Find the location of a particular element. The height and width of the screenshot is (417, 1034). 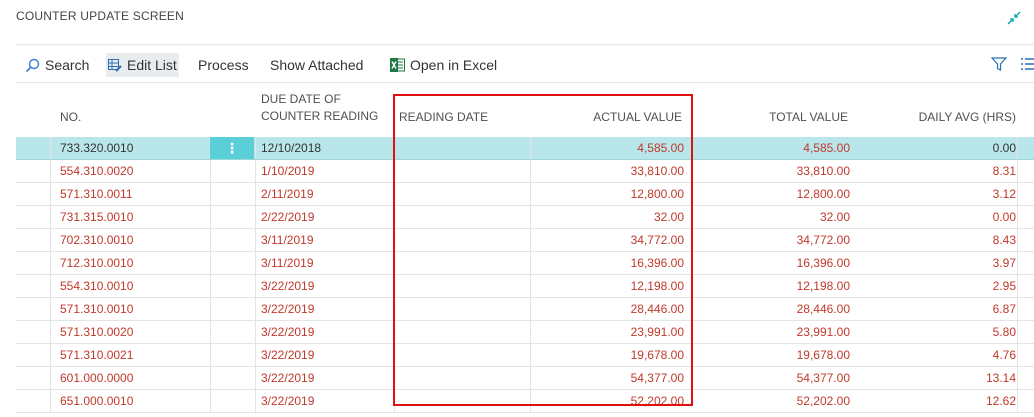

cell-no: 702.310.0010 is located at coordinates (130, 240).